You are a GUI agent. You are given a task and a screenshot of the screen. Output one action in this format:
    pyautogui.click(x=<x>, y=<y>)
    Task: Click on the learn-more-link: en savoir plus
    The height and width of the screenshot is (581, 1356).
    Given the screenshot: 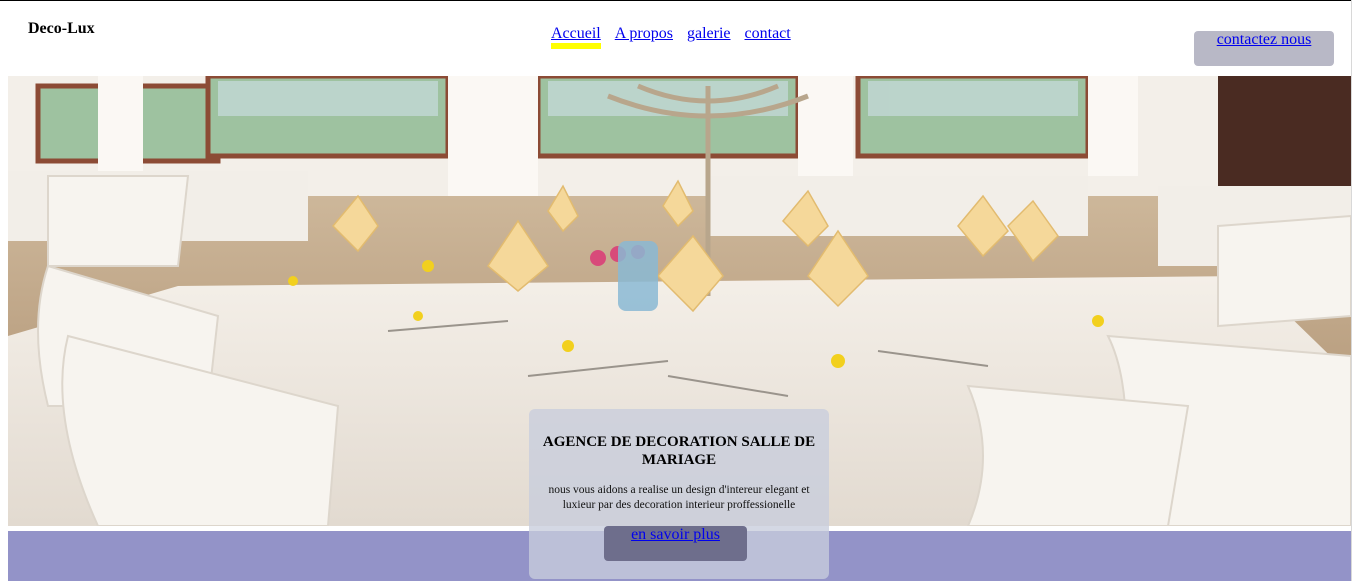 What is the action you would take?
    pyautogui.click(x=675, y=535)
    